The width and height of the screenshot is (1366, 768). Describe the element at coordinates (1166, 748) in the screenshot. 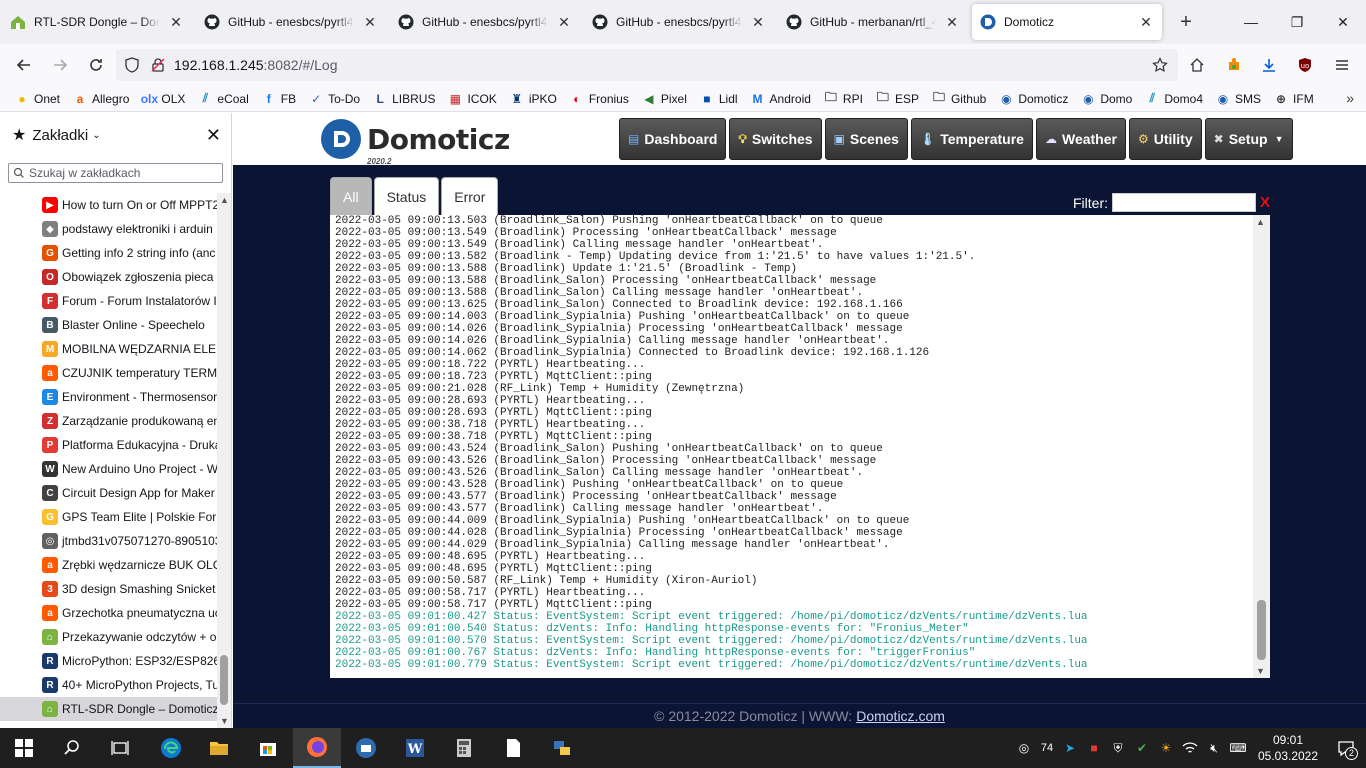

I see `weather-sun-icon: ☀` at that location.